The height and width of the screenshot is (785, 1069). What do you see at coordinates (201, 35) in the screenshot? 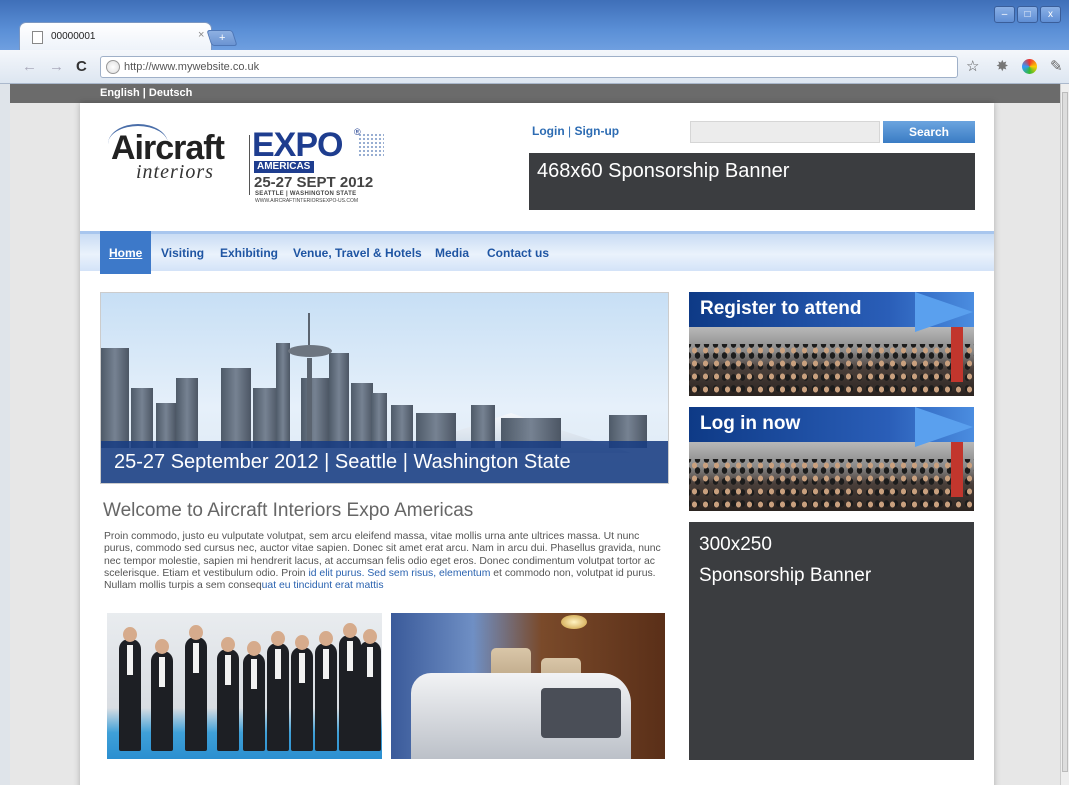
I see `tab-close-icon: ×` at bounding box center [201, 35].